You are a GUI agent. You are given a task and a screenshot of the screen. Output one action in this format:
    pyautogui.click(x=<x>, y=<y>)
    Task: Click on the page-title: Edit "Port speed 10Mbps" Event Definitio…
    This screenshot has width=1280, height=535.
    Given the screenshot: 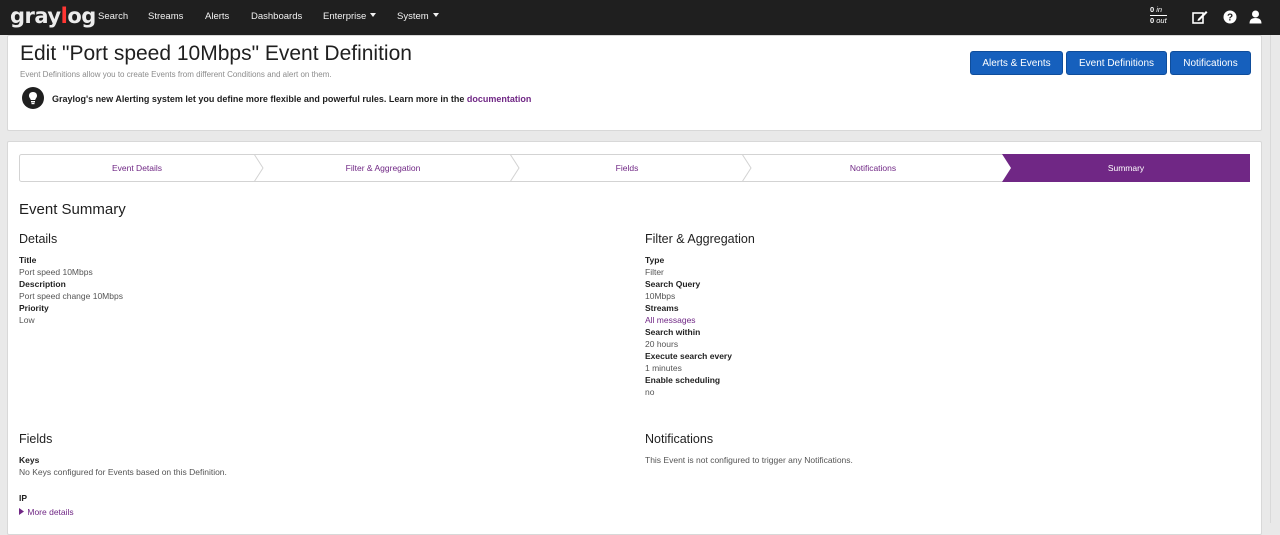 What is the action you would take?
    pyautogui.click(x=216, y=53)
    